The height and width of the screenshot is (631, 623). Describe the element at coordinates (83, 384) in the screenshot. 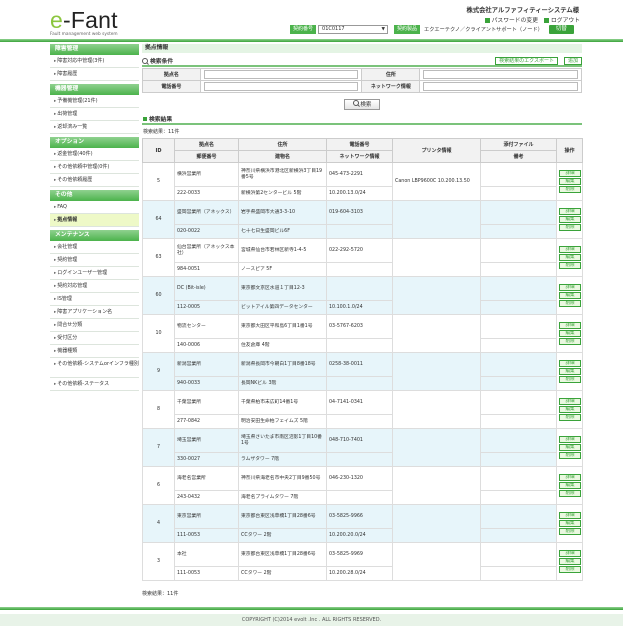

I see `sidebar-item-label: その他依頼-ステータス` at that location.